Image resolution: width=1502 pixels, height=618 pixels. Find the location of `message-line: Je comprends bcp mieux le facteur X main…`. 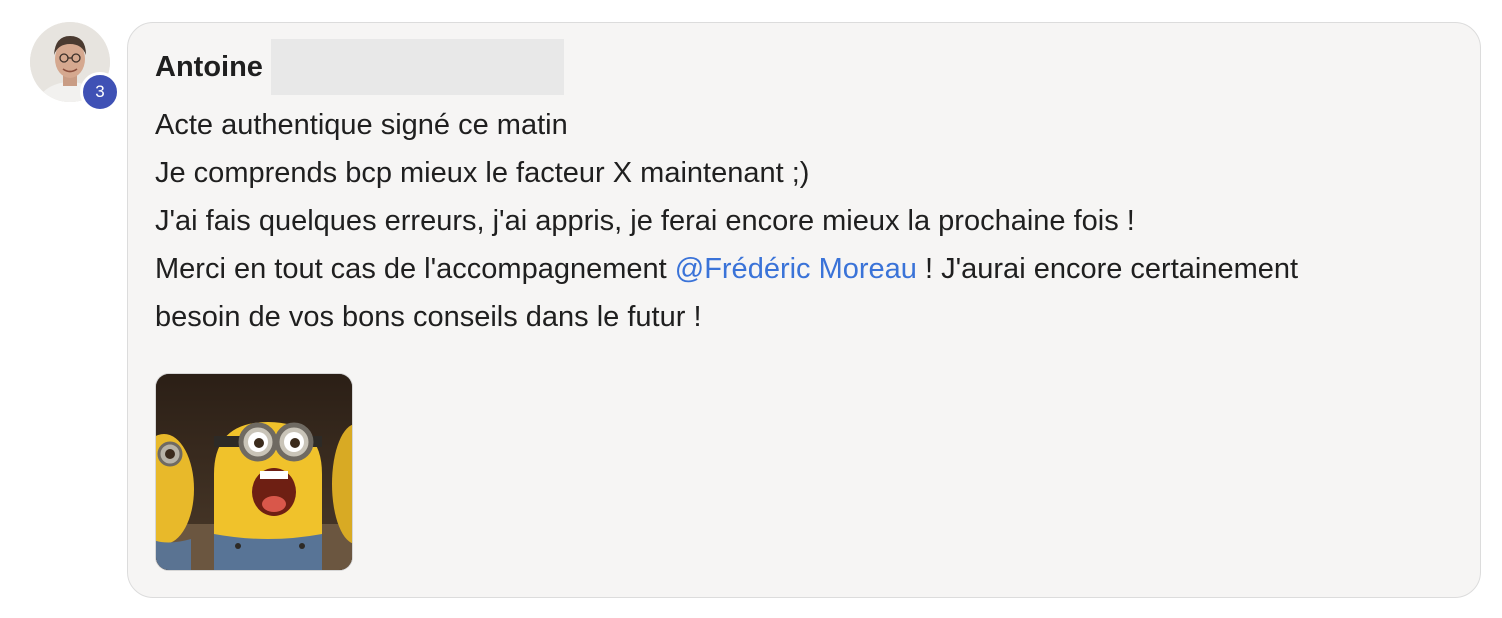

message-line: Je comprends bcp mieux le facteur X main… is located at coordinates (482, 173).